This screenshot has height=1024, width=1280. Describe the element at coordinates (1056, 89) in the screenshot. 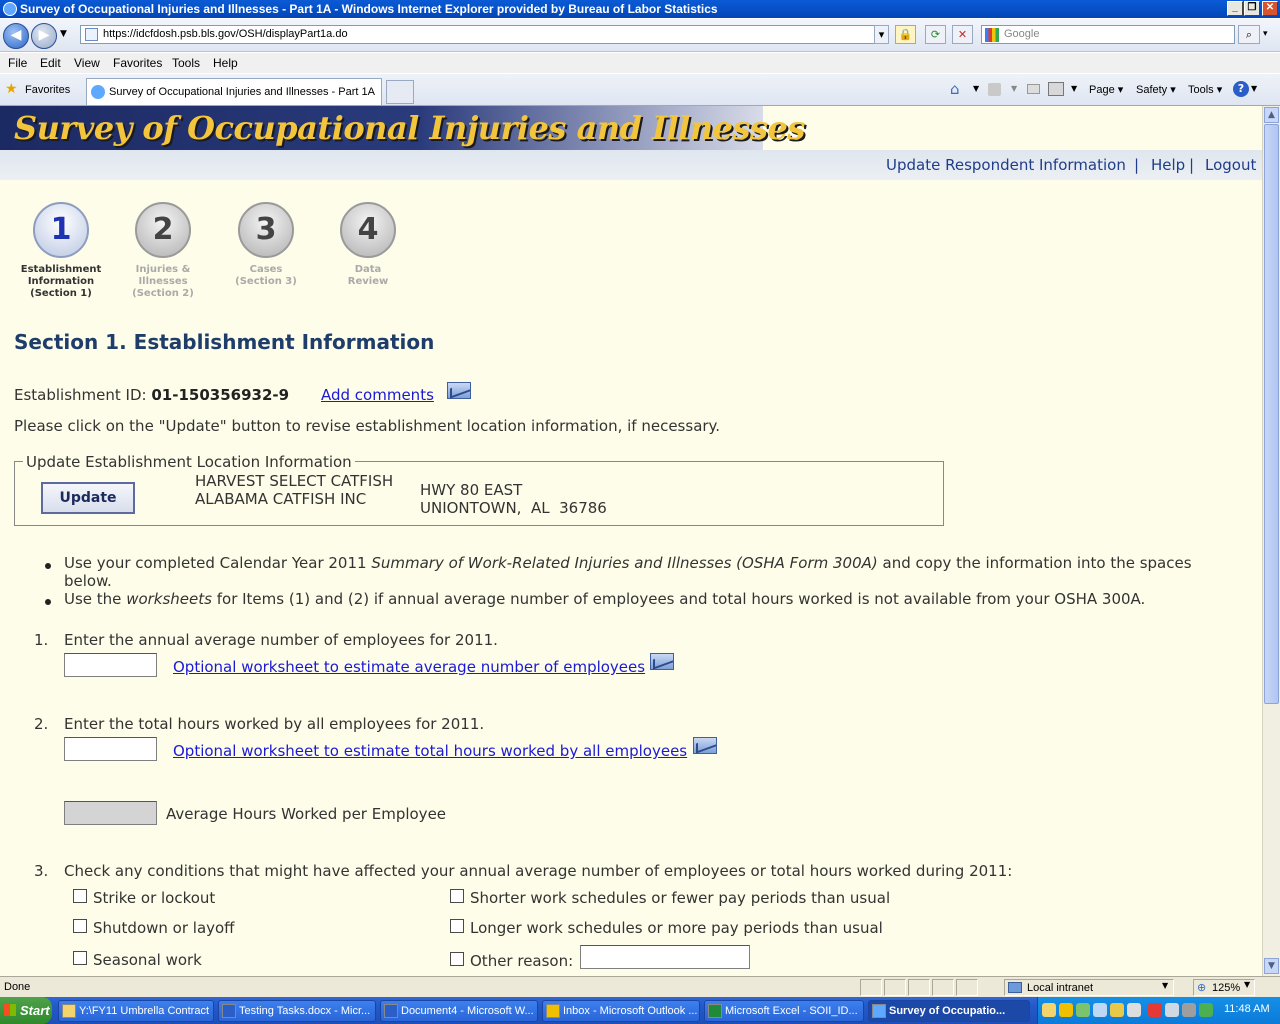

I see `print-icon` at that location.